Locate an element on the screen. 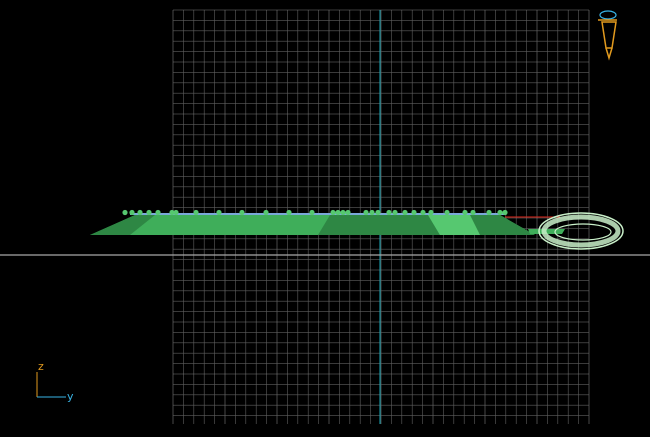 The image size is (650, 437). camera-icon is located at coordinates (607, 35).